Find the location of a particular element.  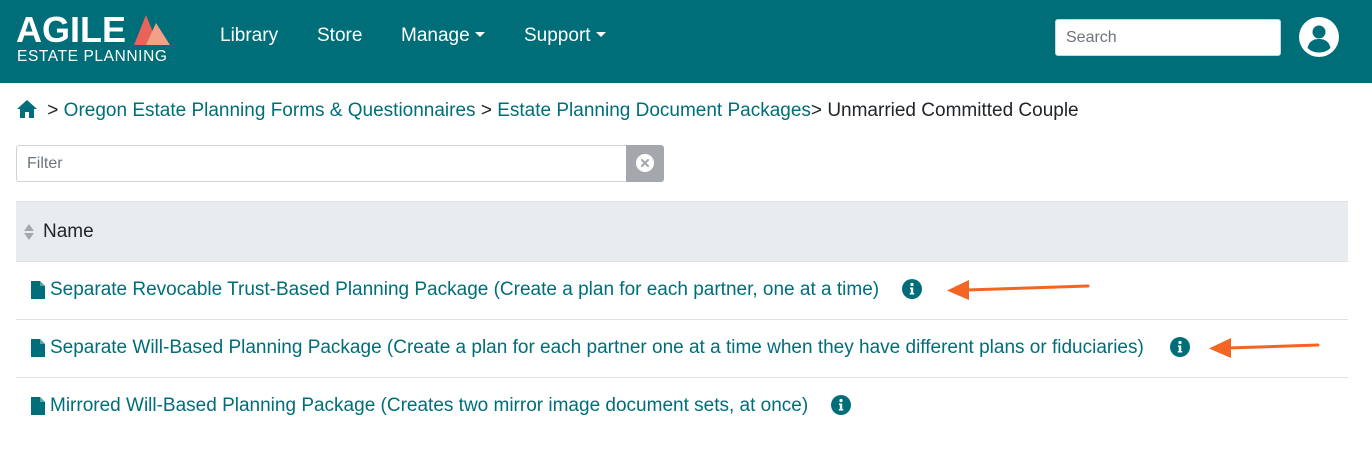

nav-manage-dropdown: Manage is located at coordinates (443, 36).